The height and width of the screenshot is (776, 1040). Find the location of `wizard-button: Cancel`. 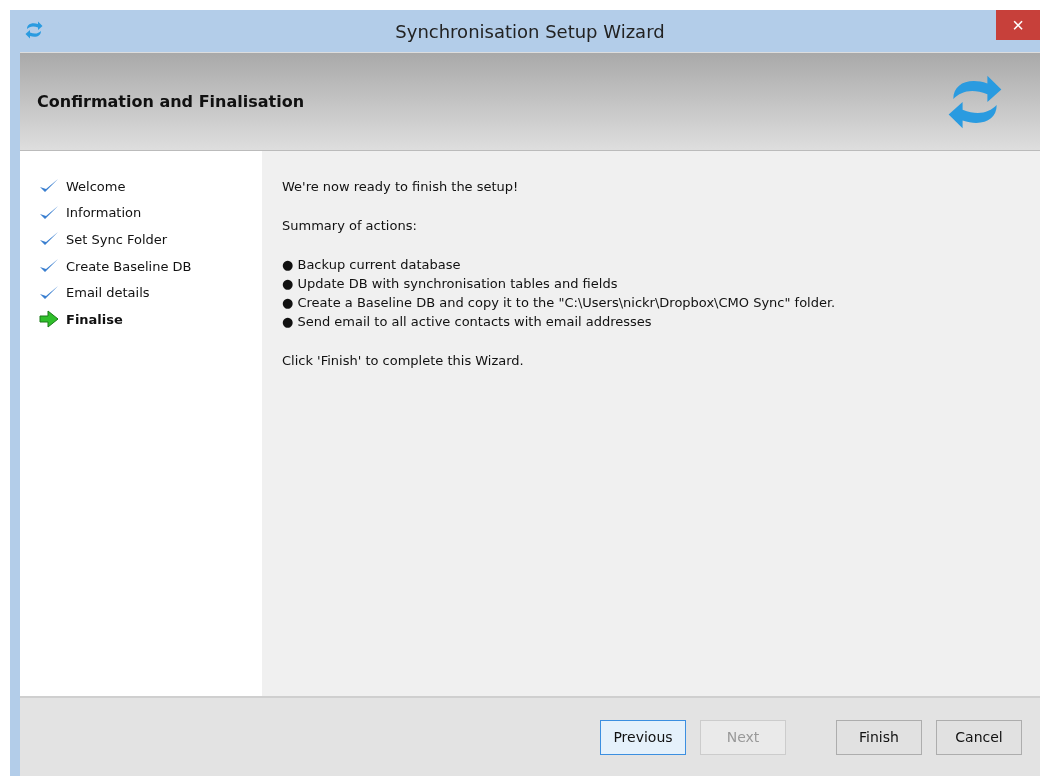

wizard-button: Cancel is located at coordinates (979, 737).